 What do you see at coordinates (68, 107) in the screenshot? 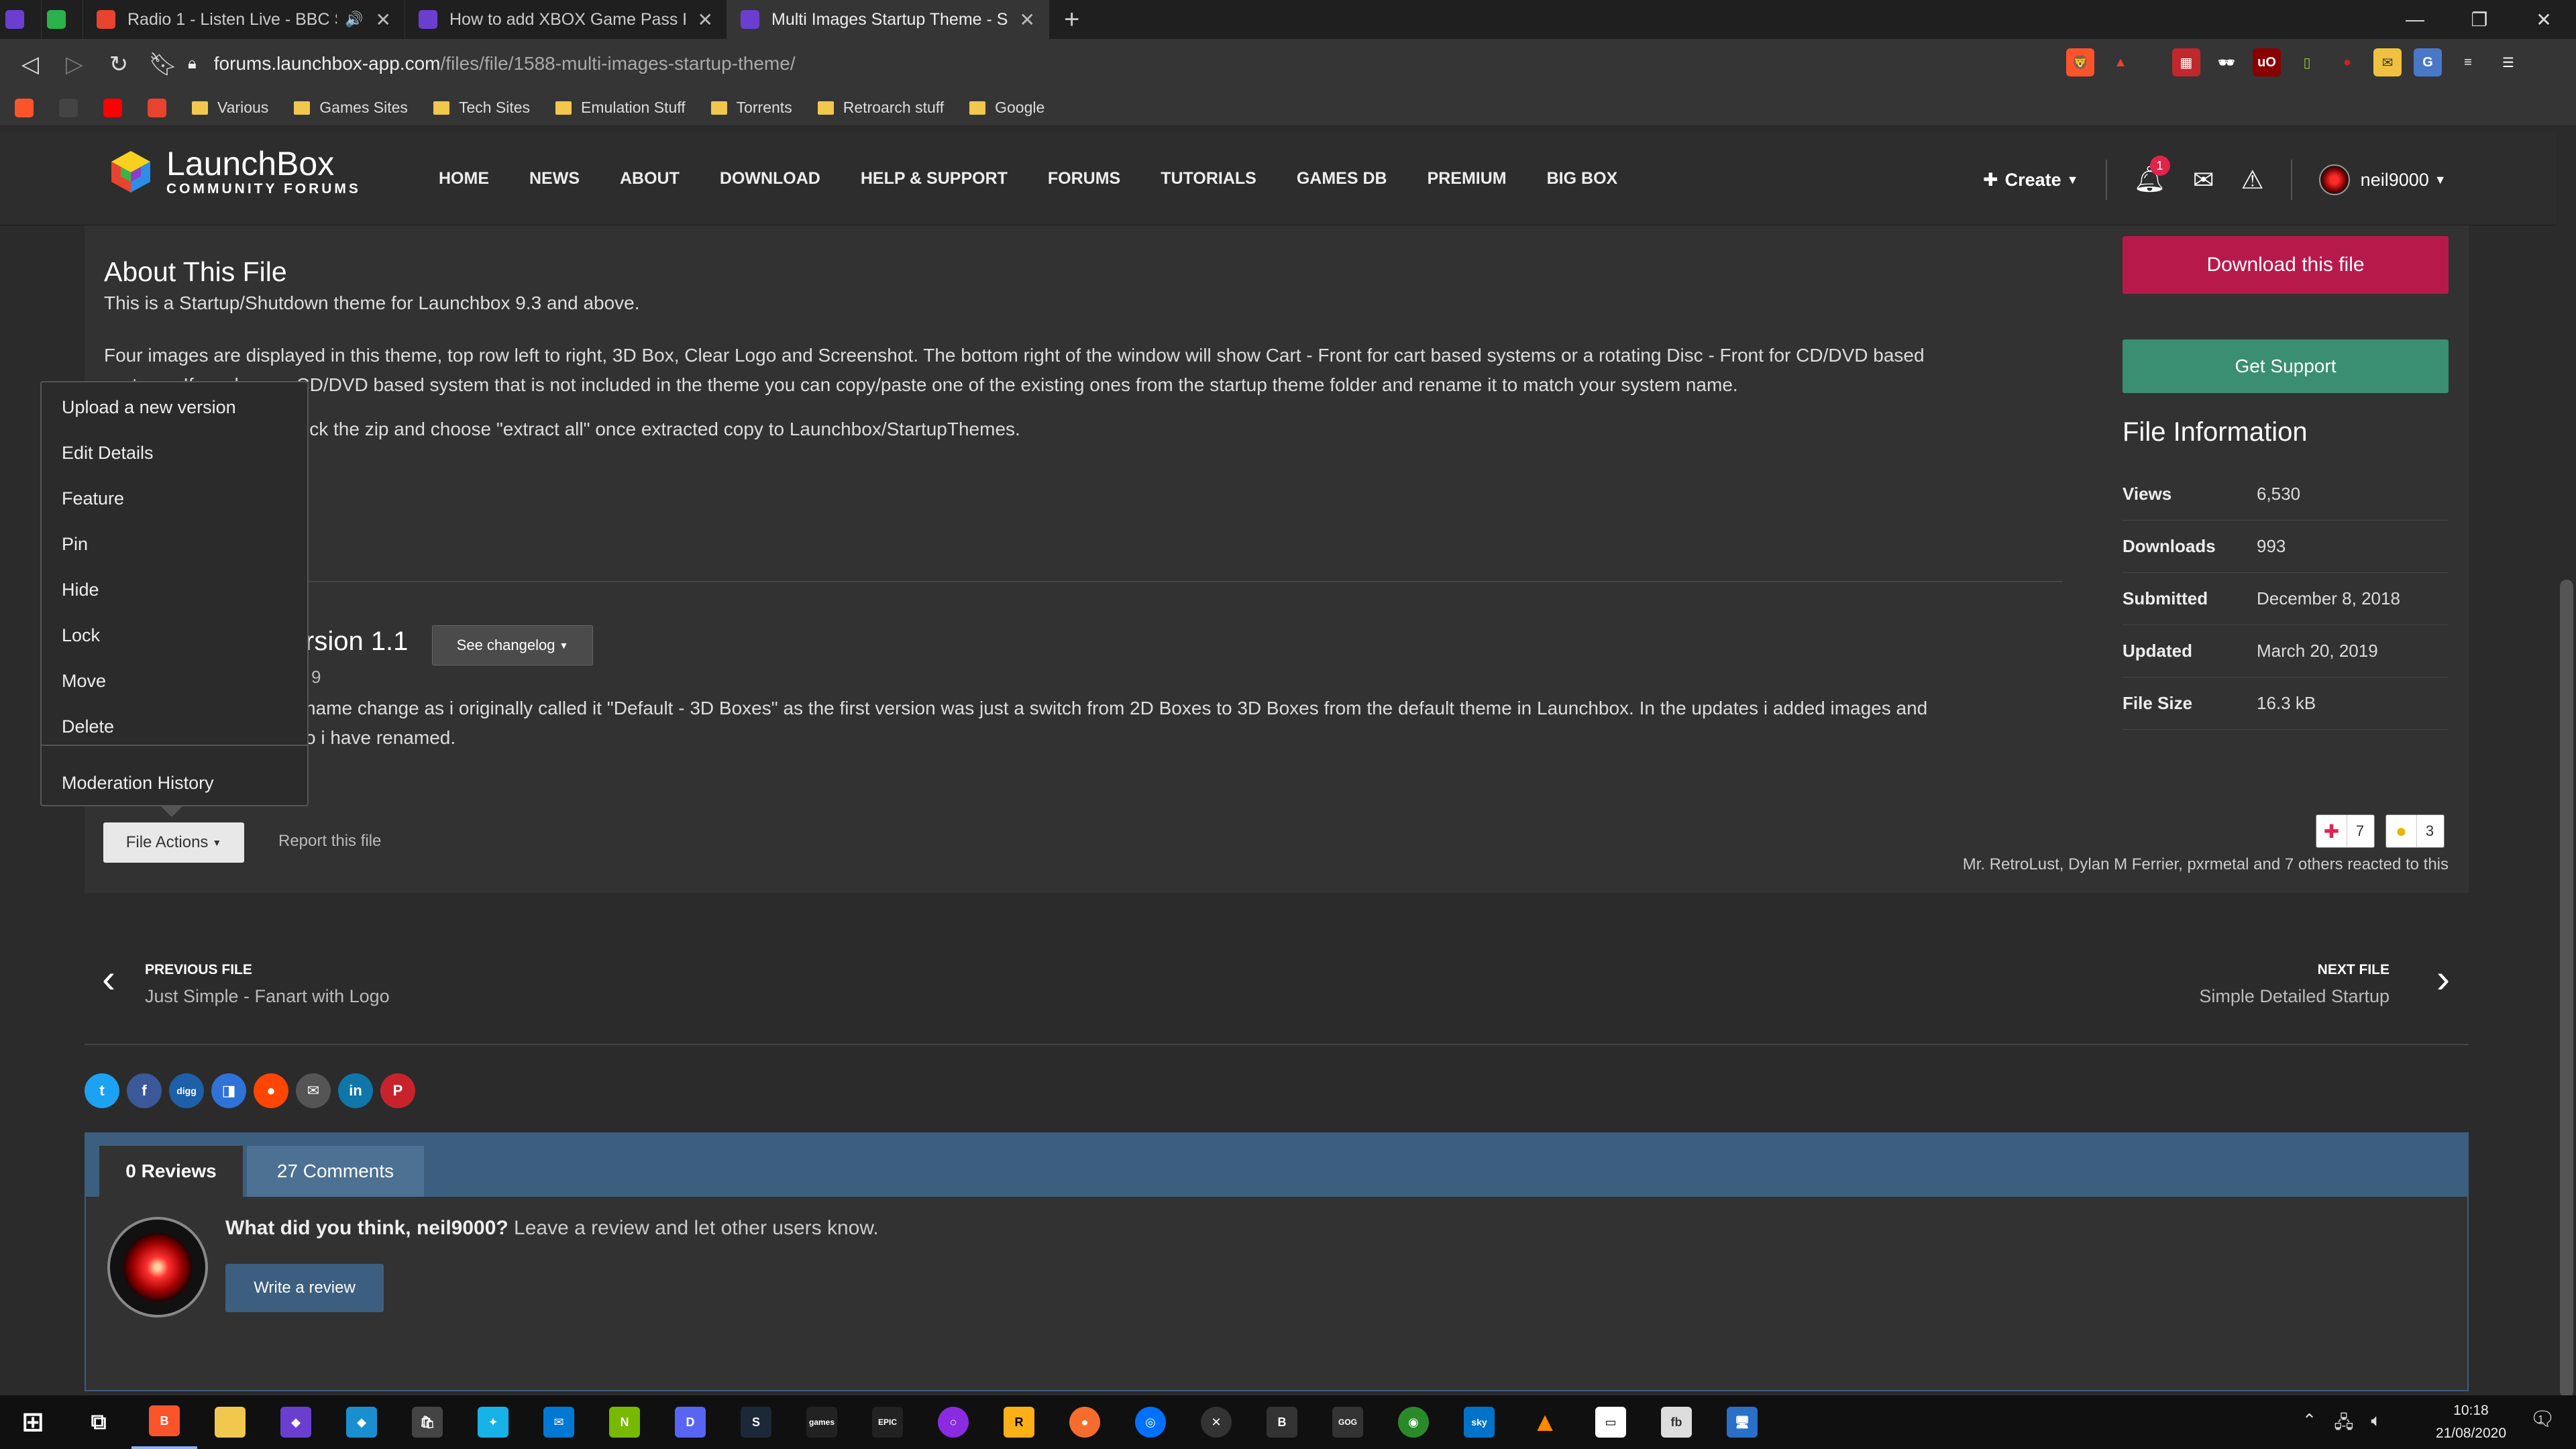
I see `bookmark-icon-site` at bounding box center [68, 107].